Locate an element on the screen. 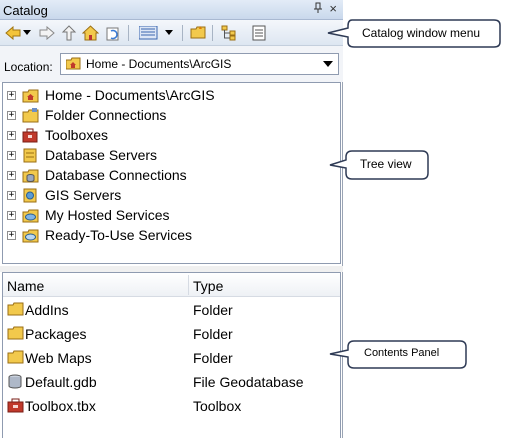  callout-label: Catalog window menu is located at coordinates (421, 33).